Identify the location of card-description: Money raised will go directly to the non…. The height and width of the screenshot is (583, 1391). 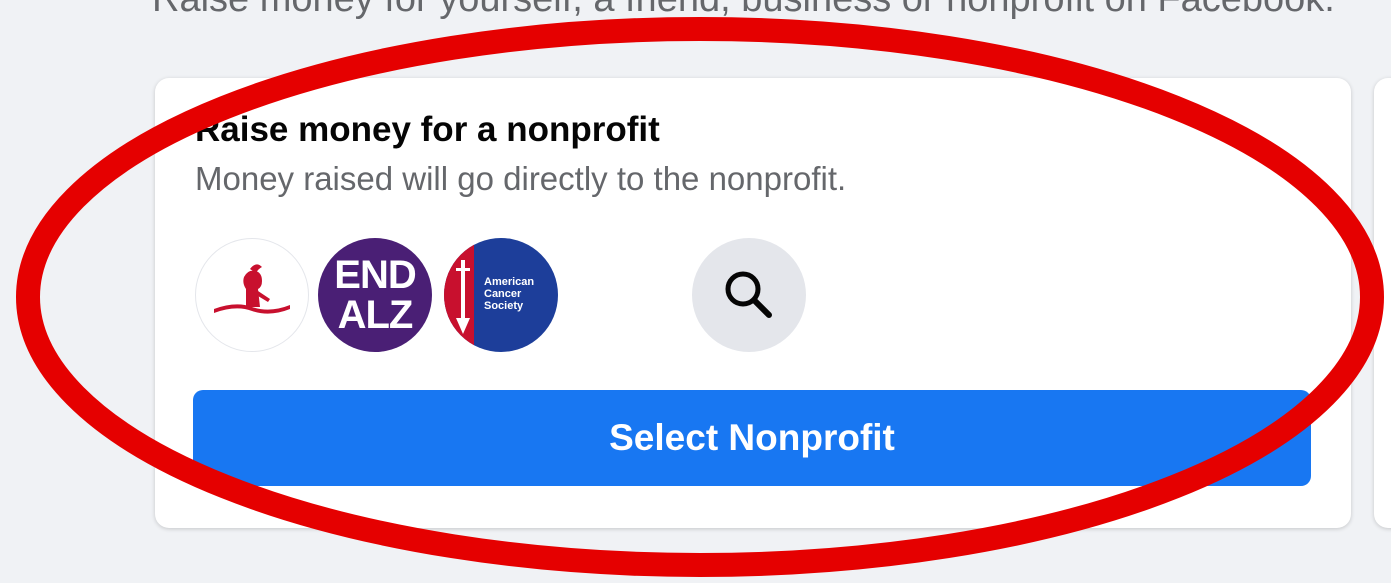
(521, 178).